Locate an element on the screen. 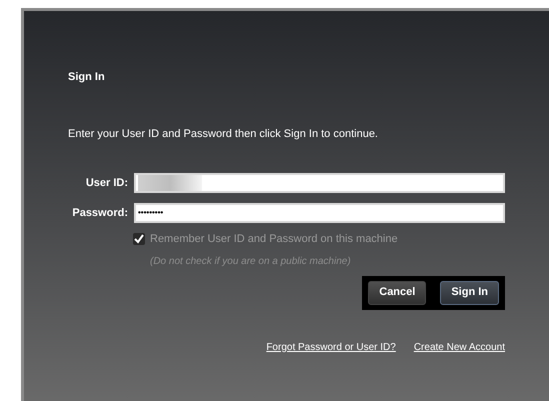 This screenshot has width=549, height=401. public-machine-note: (Do not check if you are on a public machine) is located at coordinates (251, 261).